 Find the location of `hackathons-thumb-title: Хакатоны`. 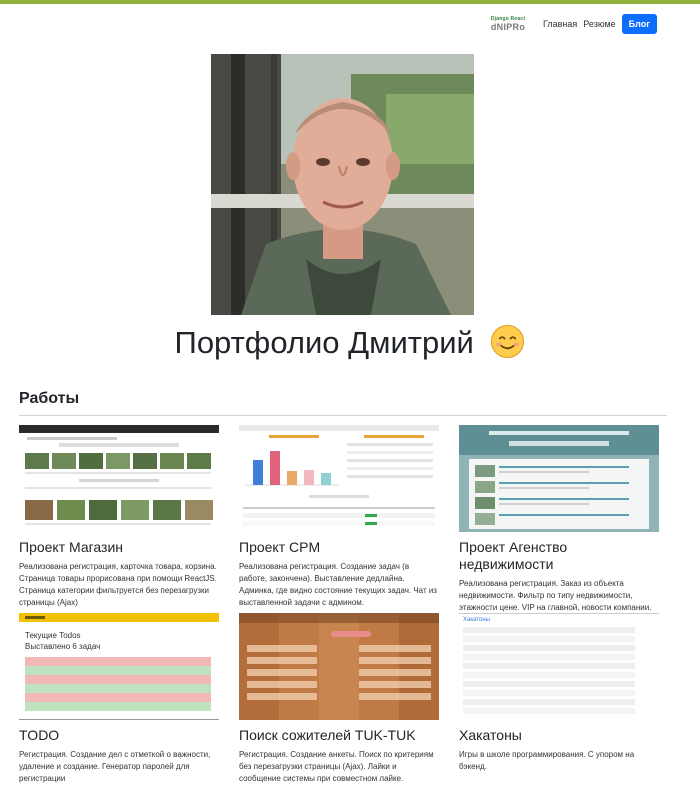

hackathons-thumb-title: Хакатоны is located at coordinates (476, 620).